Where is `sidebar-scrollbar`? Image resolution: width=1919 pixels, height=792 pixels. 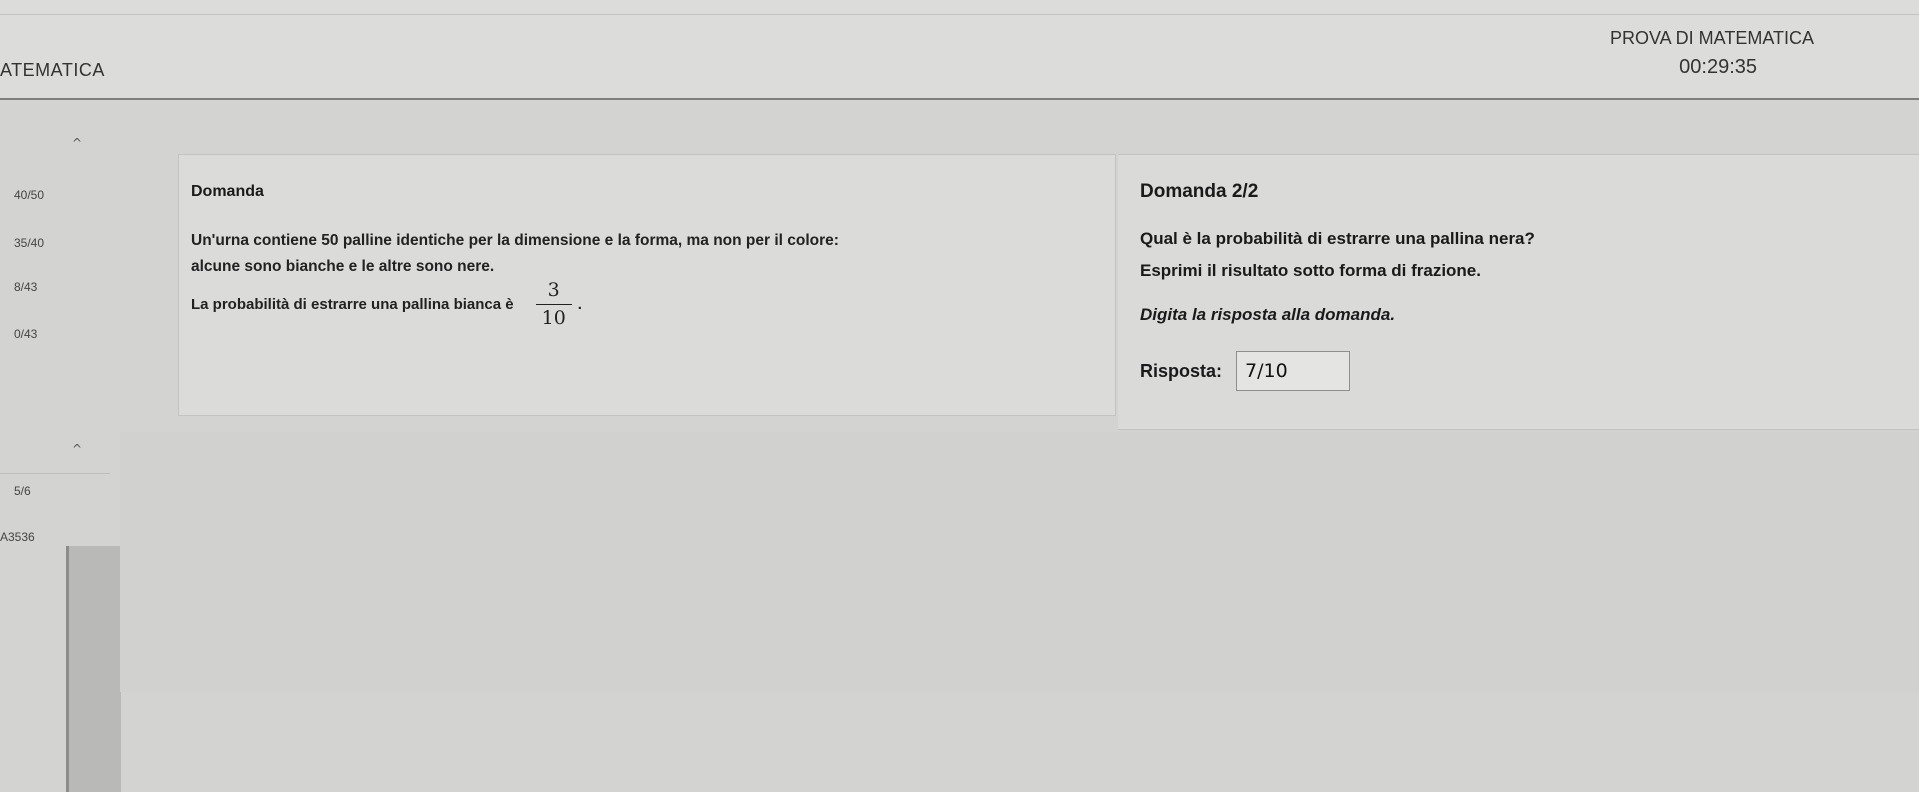
sidebar-scrollbar is located at coordinates (93, 669).